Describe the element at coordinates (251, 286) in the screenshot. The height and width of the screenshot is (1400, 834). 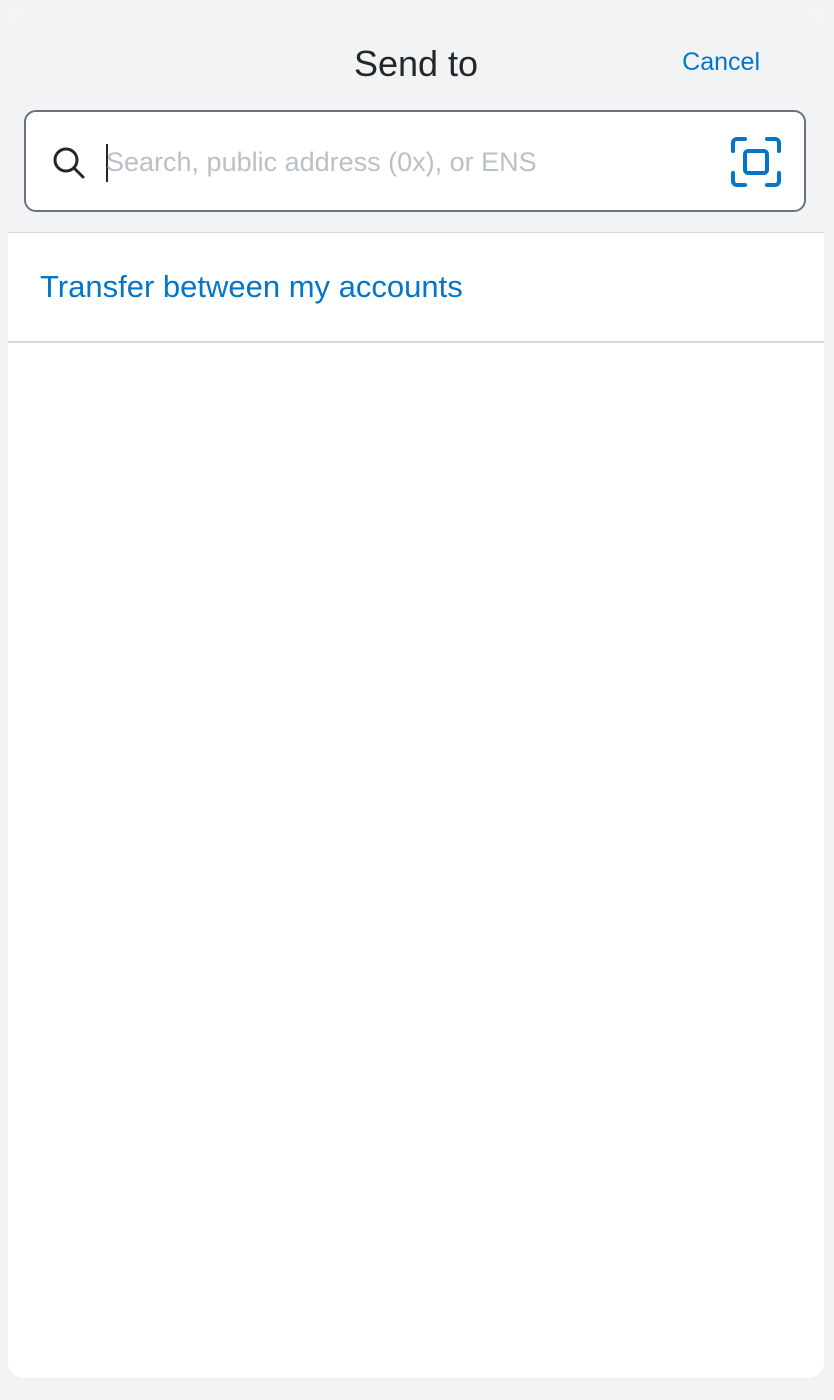
I see `transfer-label: Transfer between my accounts` at that location.